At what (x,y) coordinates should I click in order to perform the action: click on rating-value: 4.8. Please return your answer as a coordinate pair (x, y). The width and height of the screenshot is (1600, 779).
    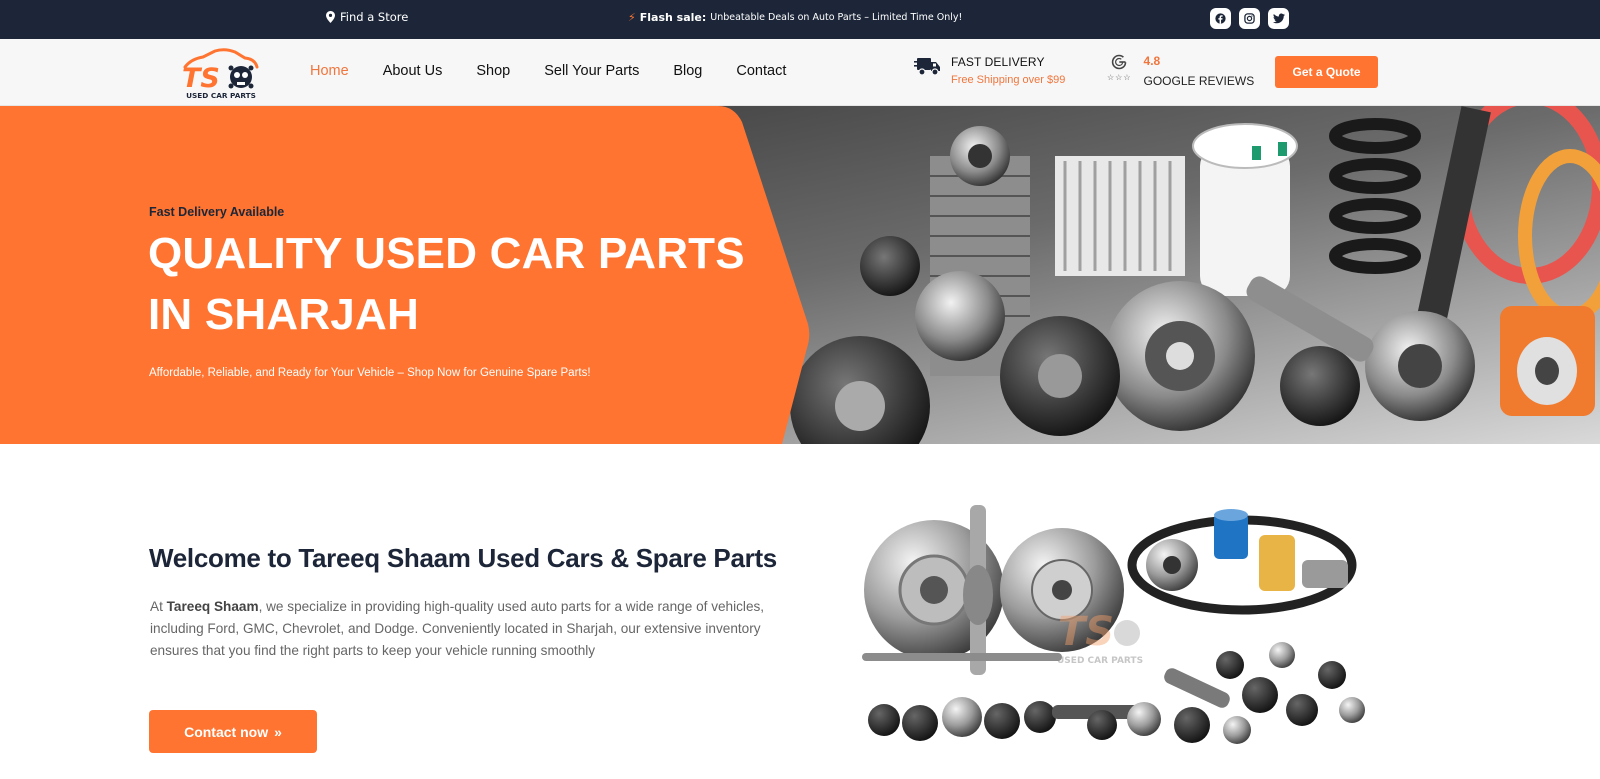
    Looking at the image, I should click on (1152, 61).